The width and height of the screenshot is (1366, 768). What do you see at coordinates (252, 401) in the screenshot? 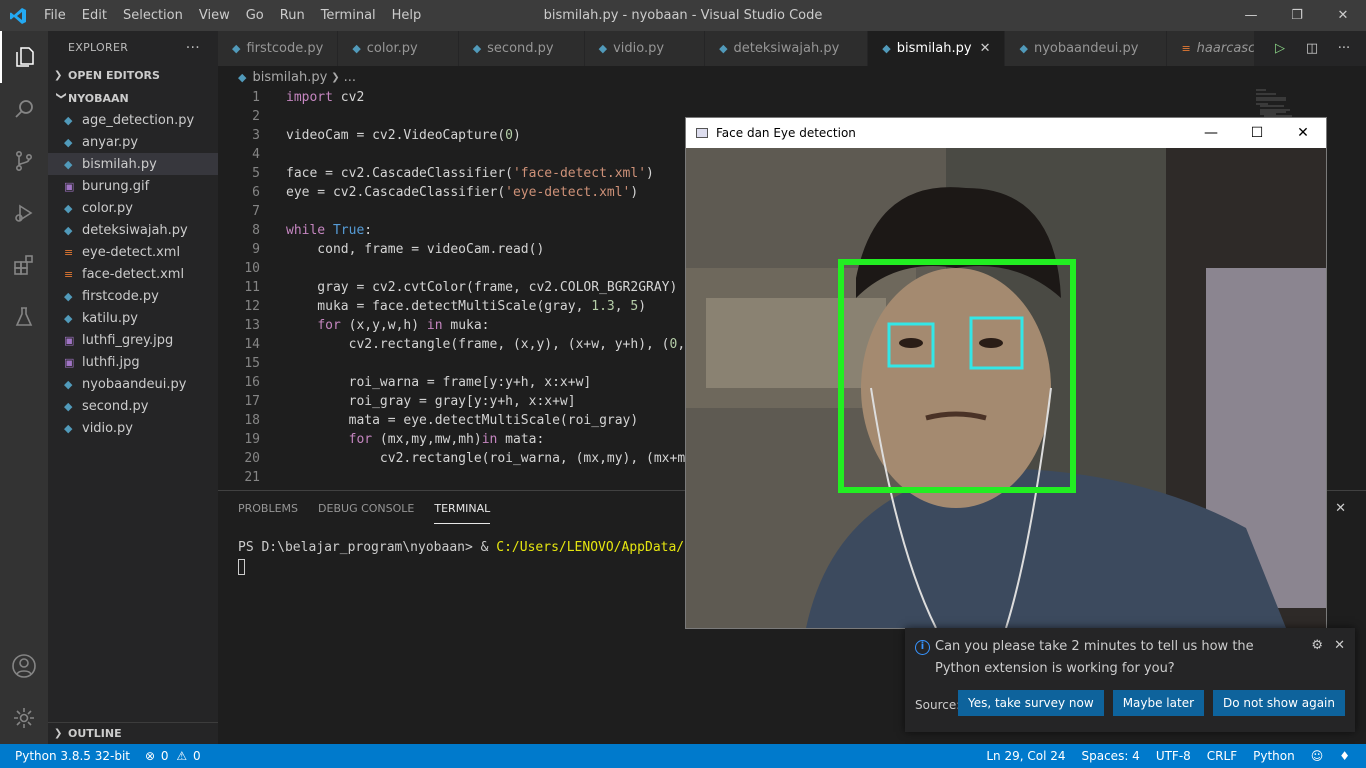
I see `line-number: 17` at bounding box center [252, 401].